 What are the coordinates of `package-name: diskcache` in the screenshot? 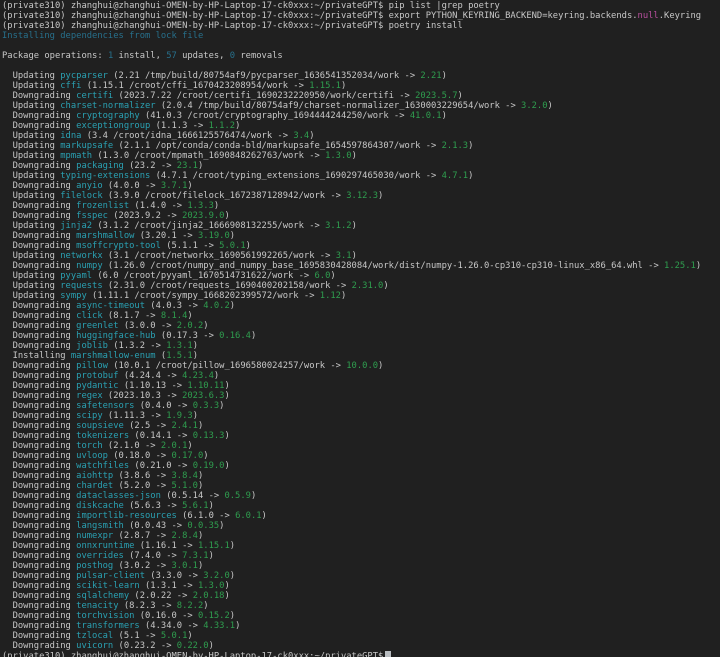 It's located at (100, 506).